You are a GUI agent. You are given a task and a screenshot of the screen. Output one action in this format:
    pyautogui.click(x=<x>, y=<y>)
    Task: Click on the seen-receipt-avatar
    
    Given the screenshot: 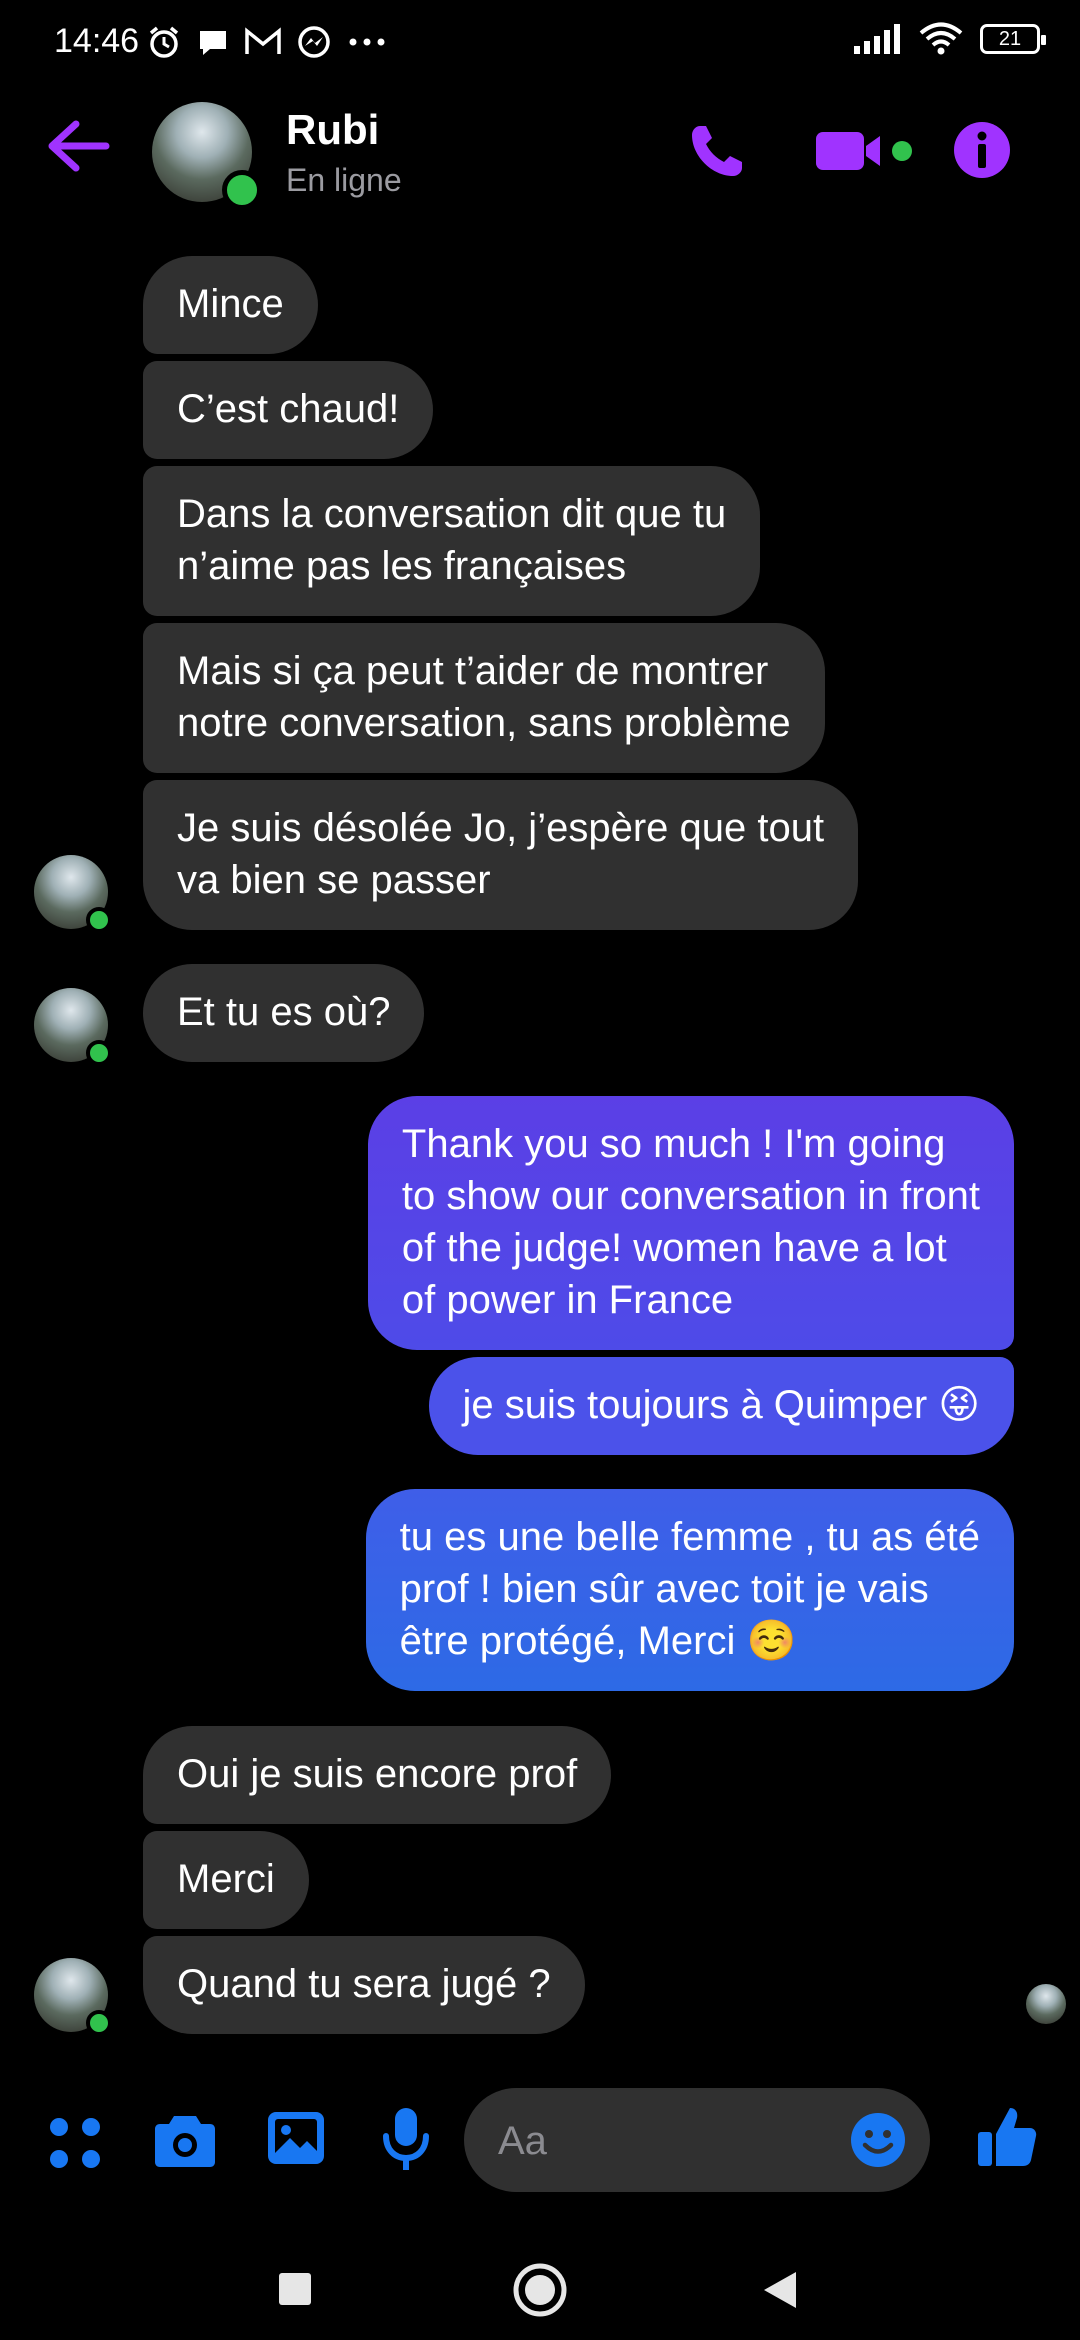 What is the action you would take?
    pyautogui.click(x=1046, y=2004)
    